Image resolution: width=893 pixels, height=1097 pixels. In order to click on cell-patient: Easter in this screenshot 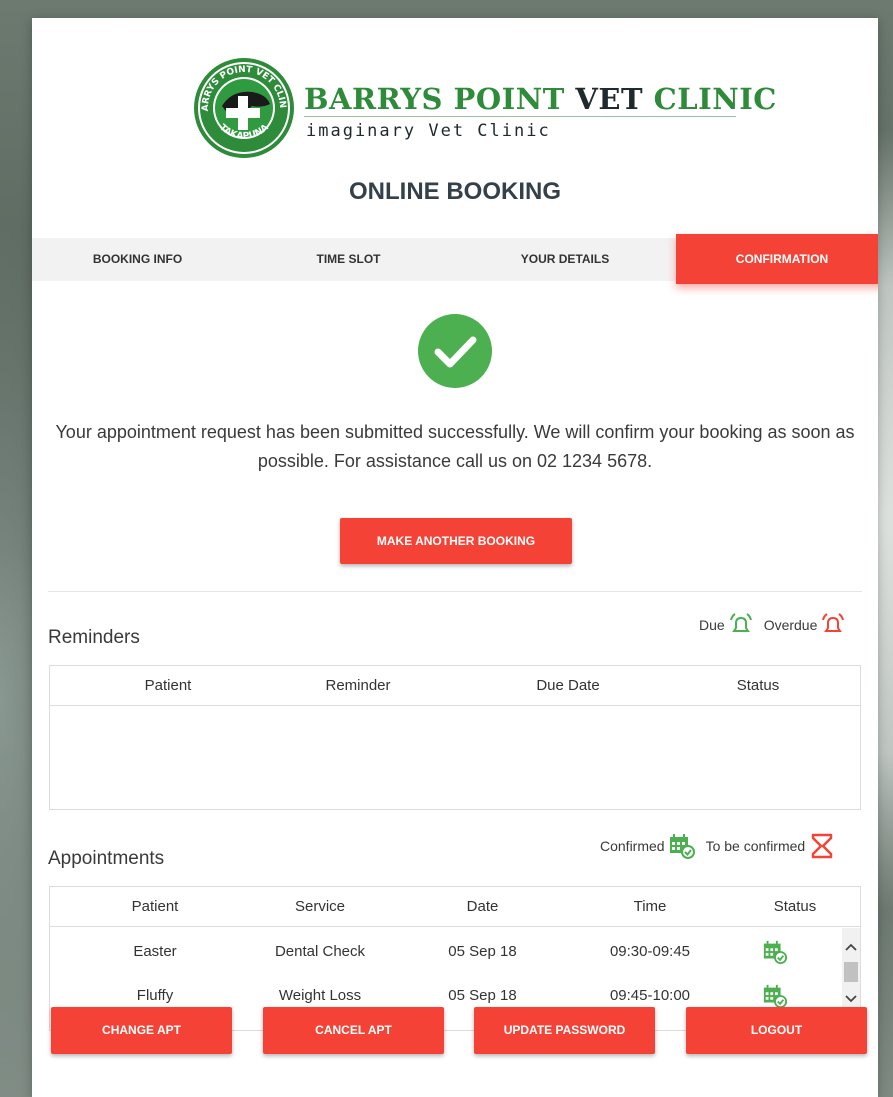, I will do `click(155, 951)`.